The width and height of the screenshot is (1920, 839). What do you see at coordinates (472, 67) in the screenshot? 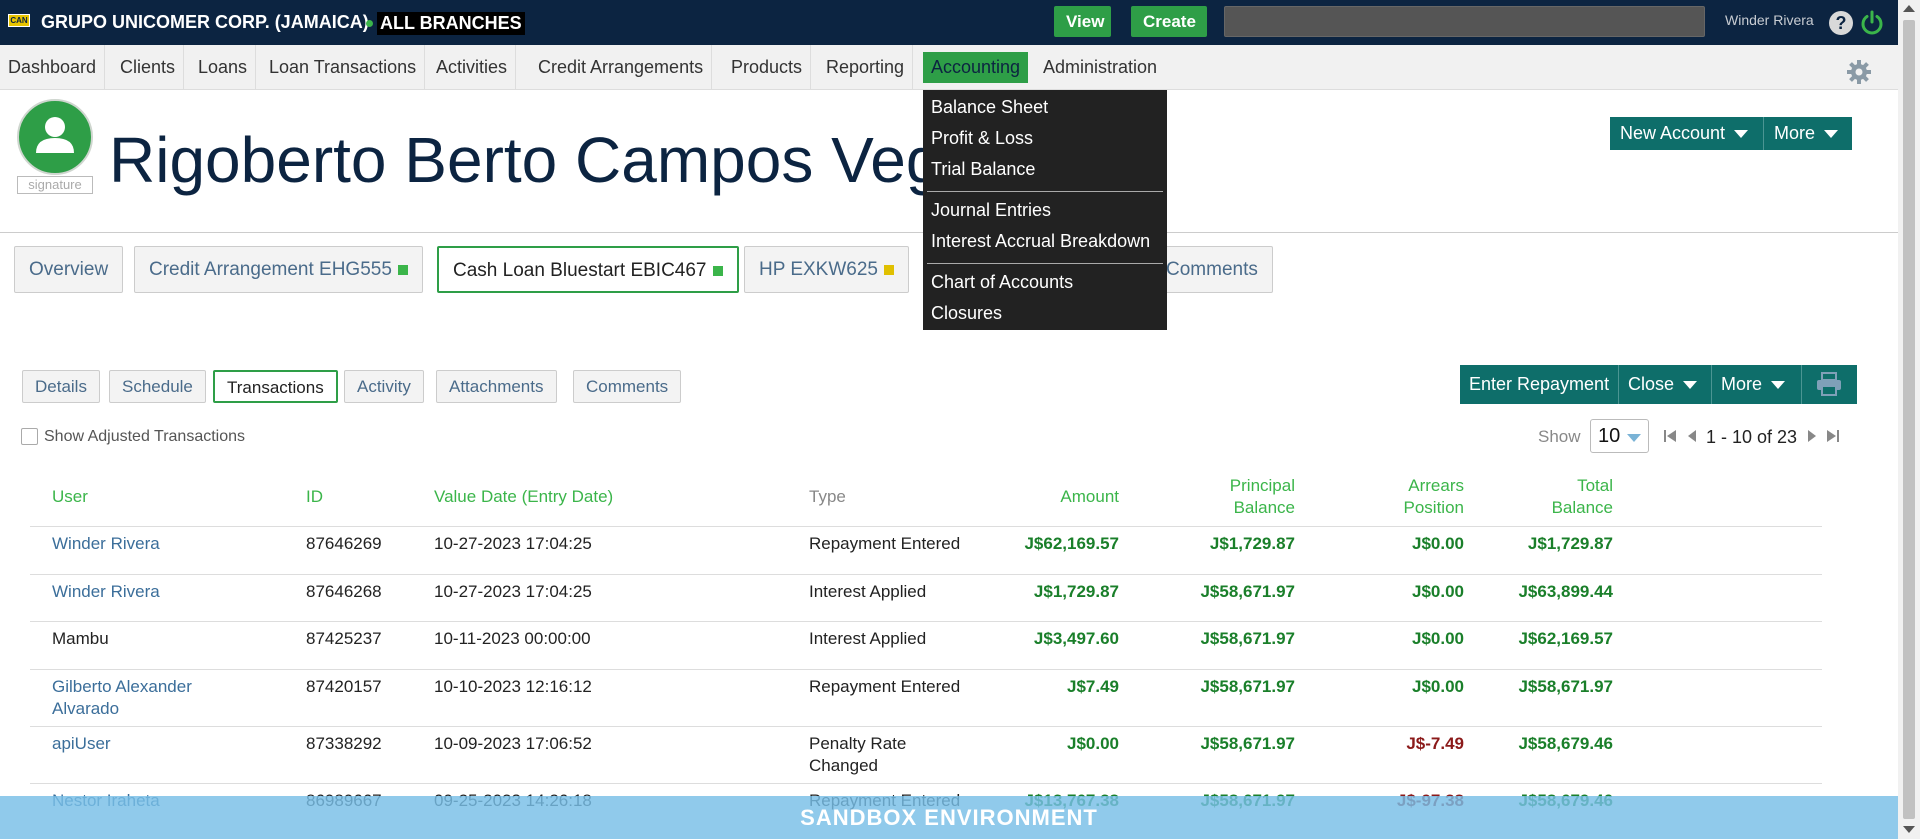
I see `nav-activities: Activities` at bounding box center [472, 67].